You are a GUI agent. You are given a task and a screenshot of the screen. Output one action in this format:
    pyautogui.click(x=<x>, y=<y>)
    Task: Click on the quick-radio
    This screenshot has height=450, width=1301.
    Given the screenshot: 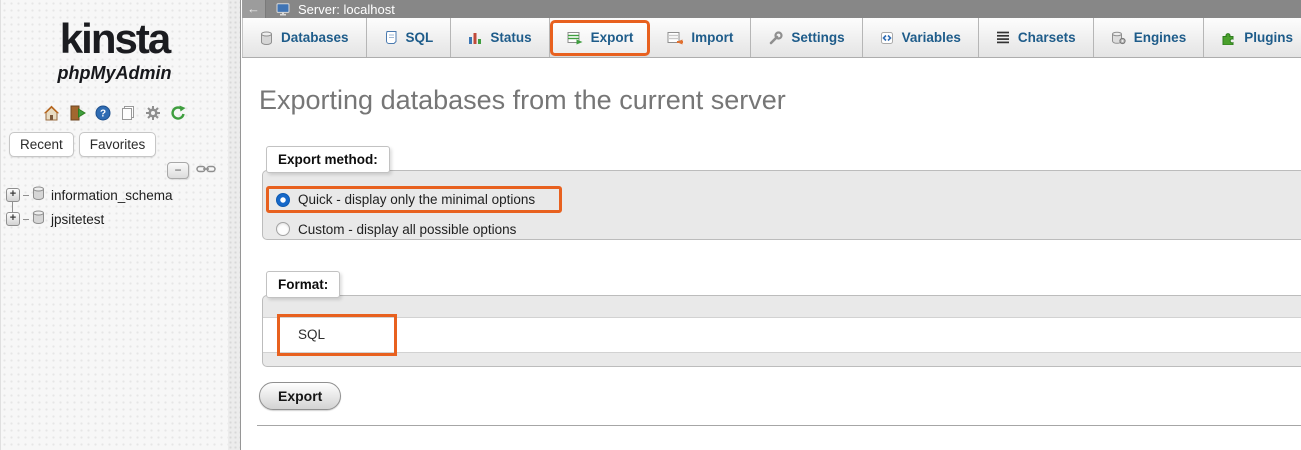 What is the action you would take?
    pyautogui.click(x=283, y=199)
    